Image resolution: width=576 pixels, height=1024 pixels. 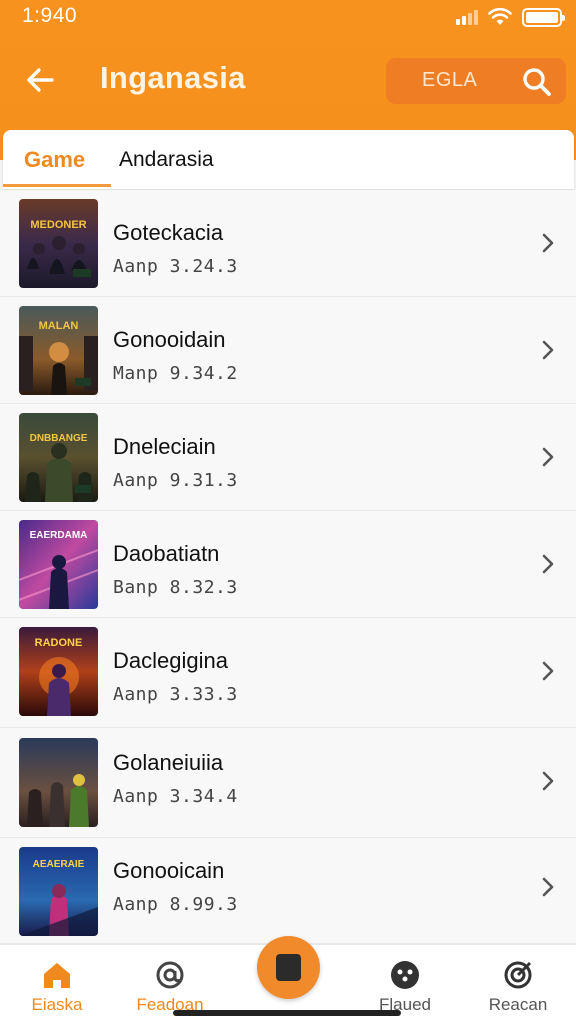 I want to click on status-bar: 1:940, so click(x=288, y=17).